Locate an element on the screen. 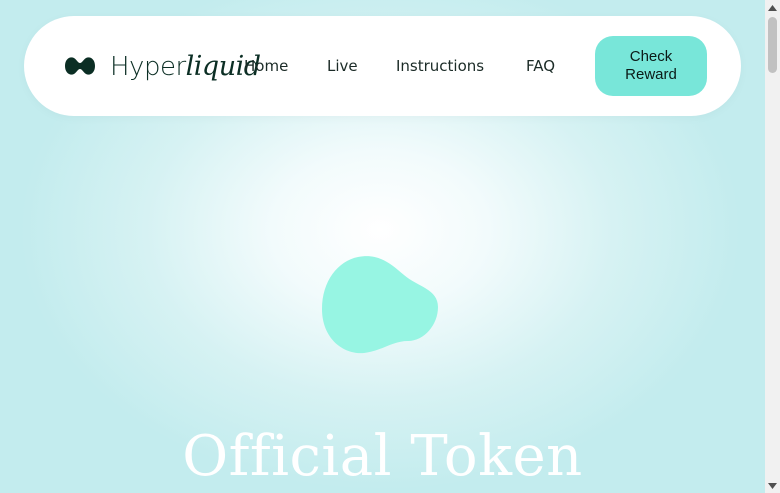  nav-home-link: Home is located at coordinates (266, 66).